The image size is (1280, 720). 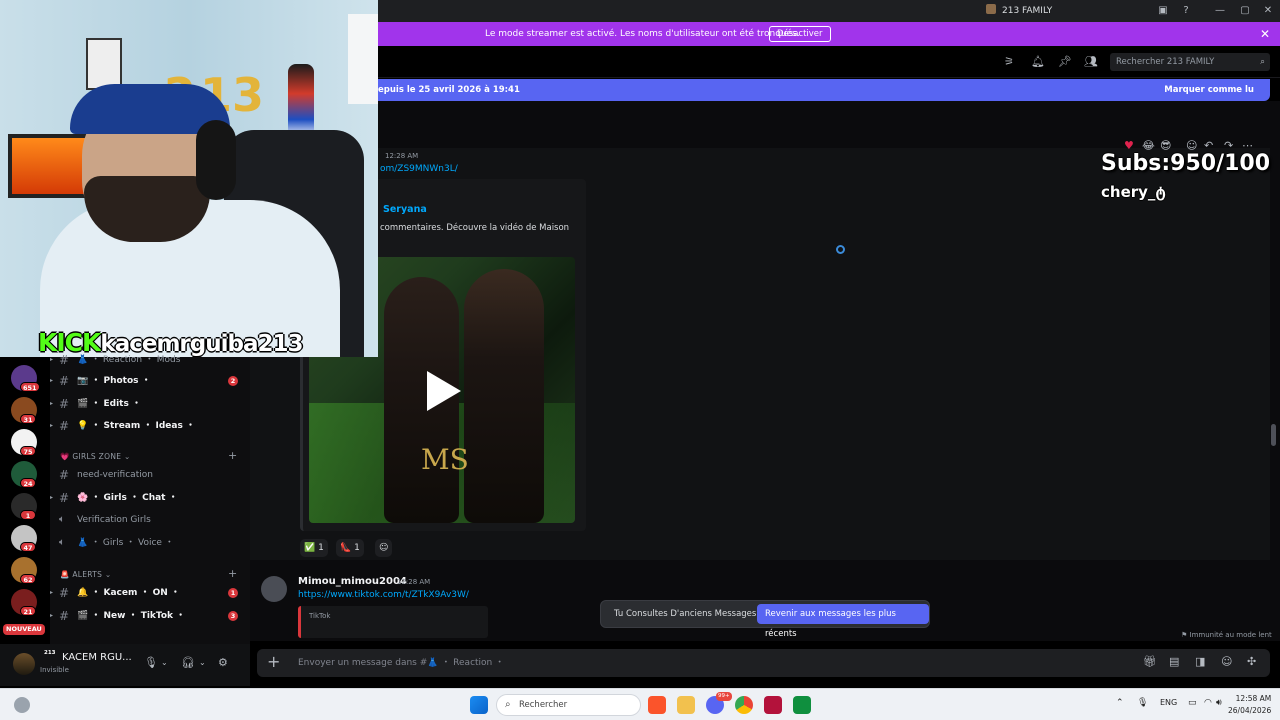 I want to click on channel-label: need-verification, so click(x=115, y=475).